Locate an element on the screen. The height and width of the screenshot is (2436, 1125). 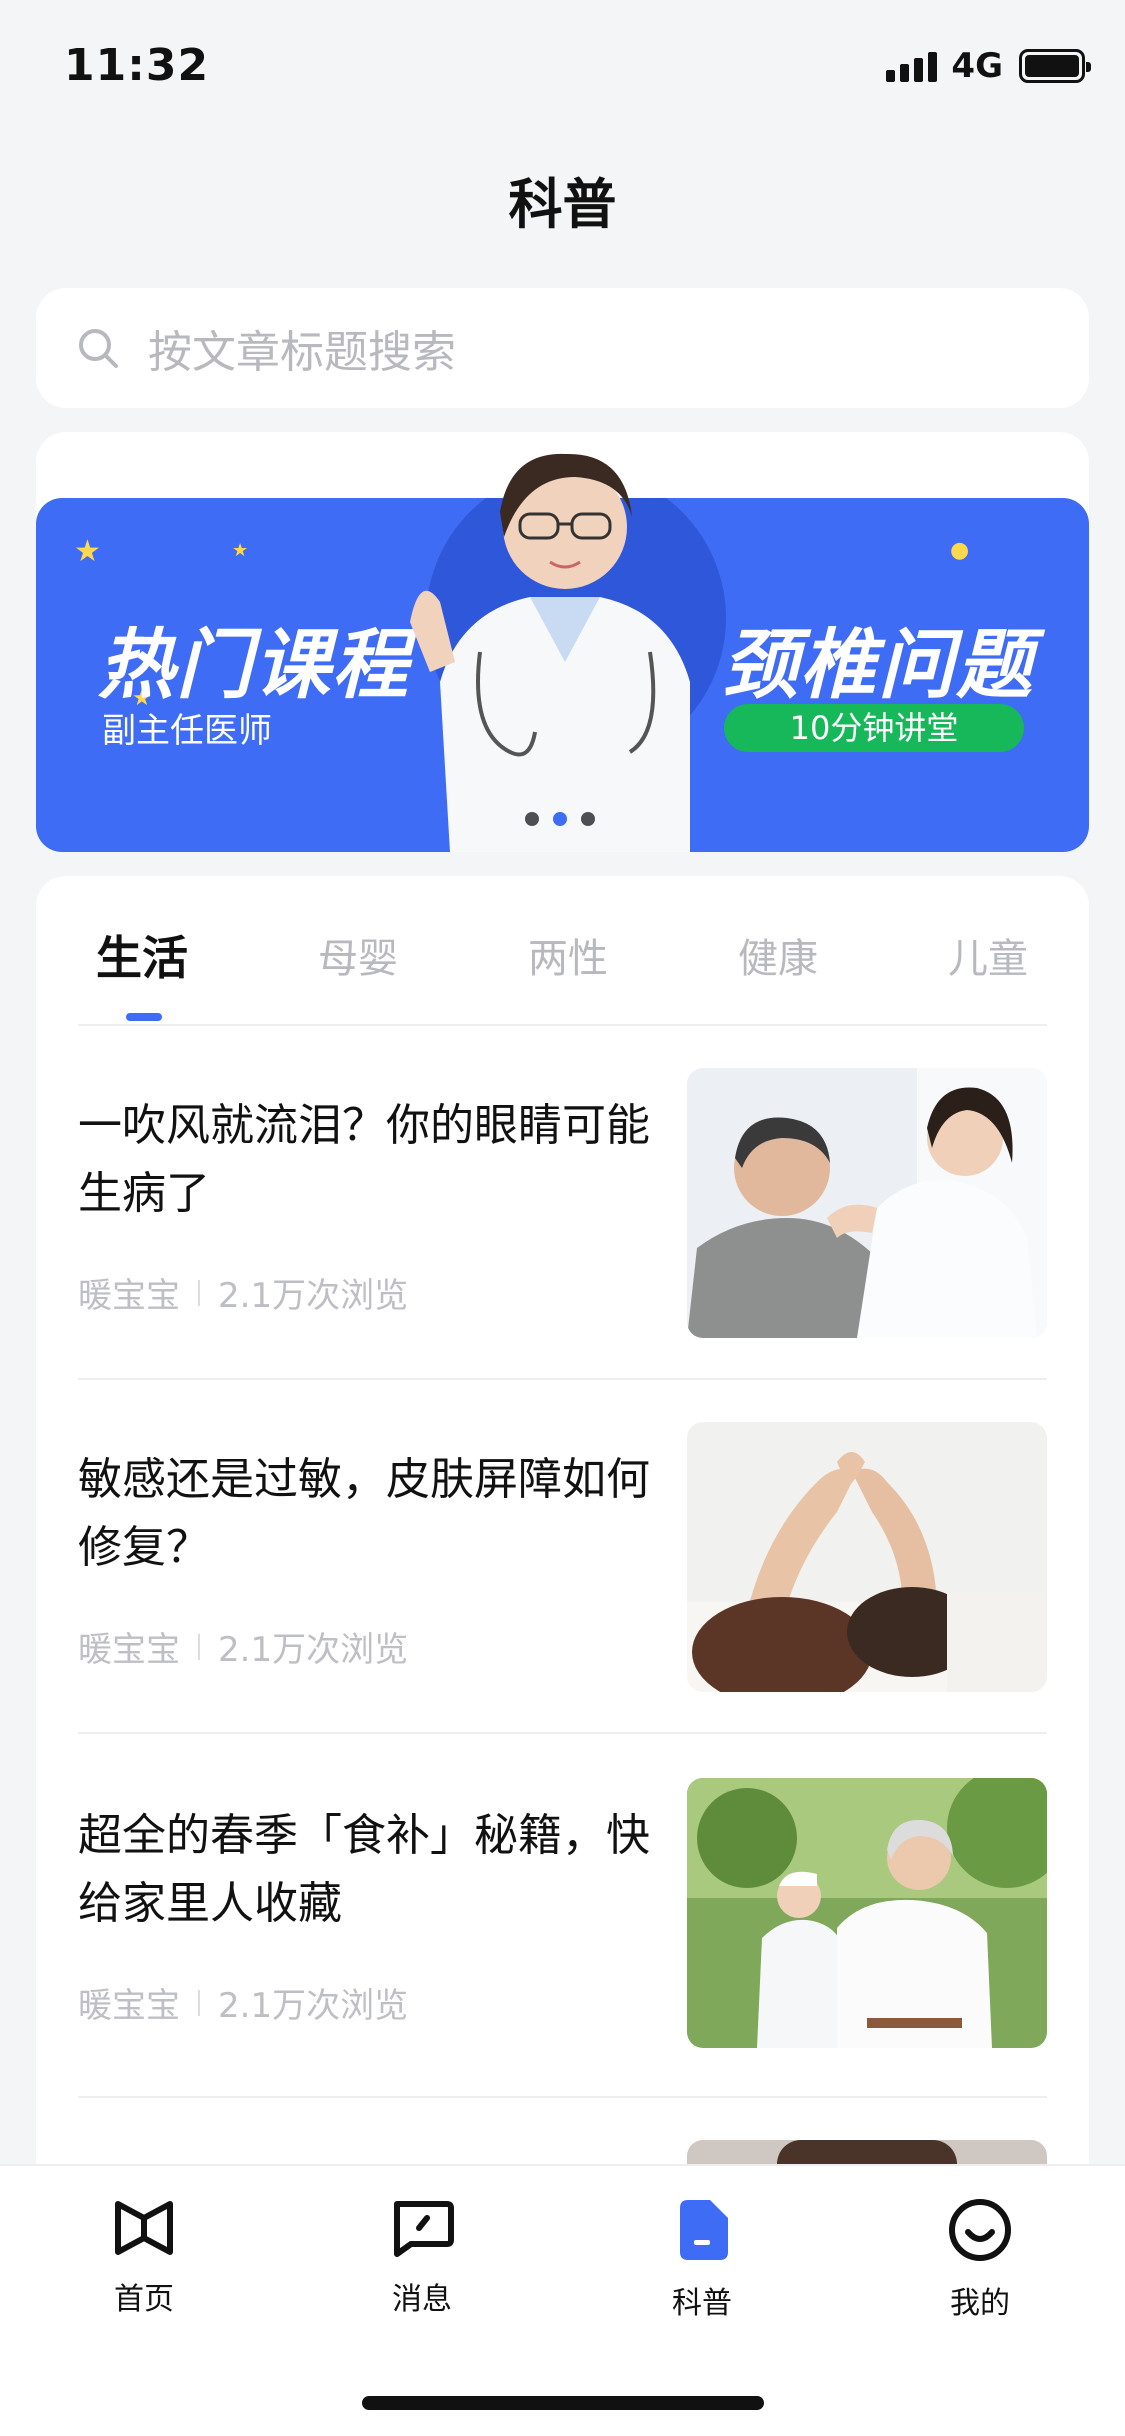
doctor-illustration is located at coordinates (550, 652).